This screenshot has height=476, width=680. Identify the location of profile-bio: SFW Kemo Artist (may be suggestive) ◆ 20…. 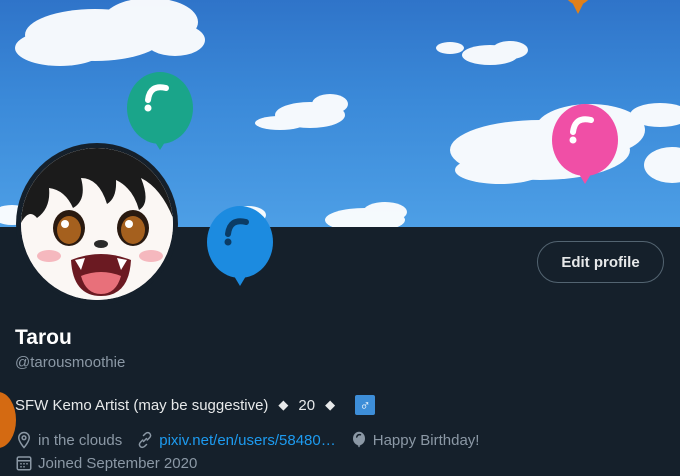
(195, 405).